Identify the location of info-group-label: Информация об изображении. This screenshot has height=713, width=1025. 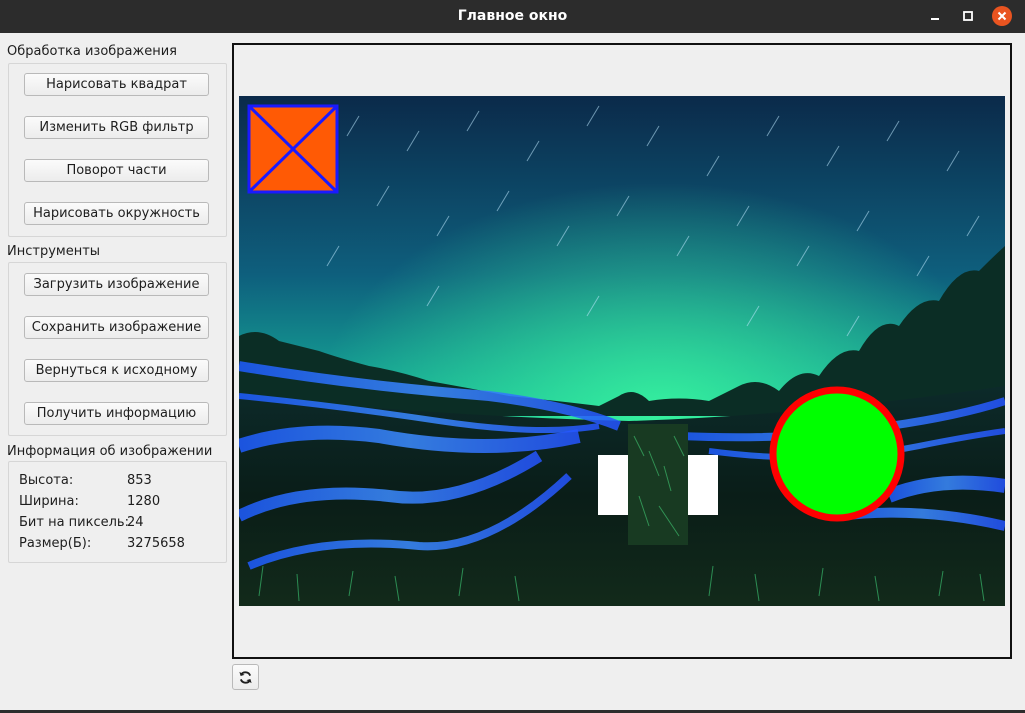
(110, 451).